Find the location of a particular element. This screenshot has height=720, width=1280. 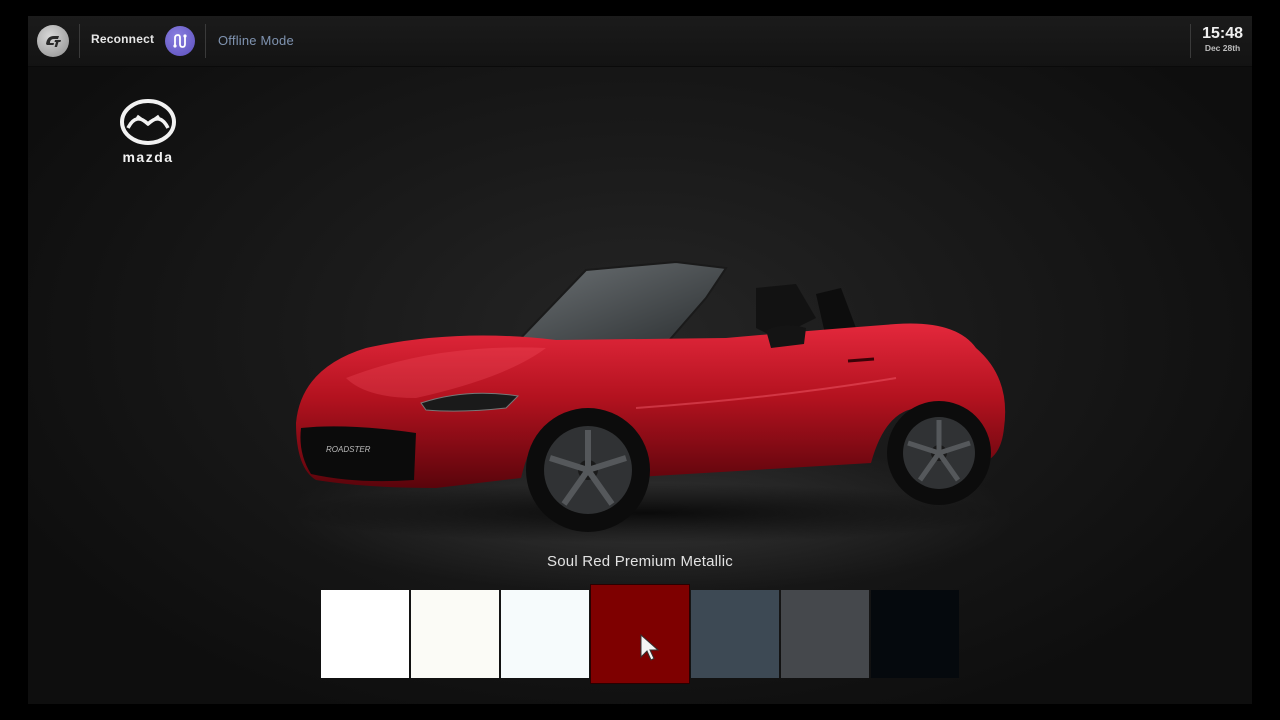

status-text: Offline Mode is located at coordinates (256, 40).